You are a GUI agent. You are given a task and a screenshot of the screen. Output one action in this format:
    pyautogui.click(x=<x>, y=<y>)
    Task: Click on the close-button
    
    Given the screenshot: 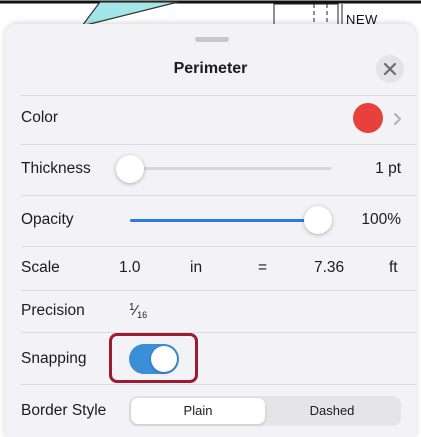 What is the action you would take?
    pyautogui.click(x=390, y=69)
    